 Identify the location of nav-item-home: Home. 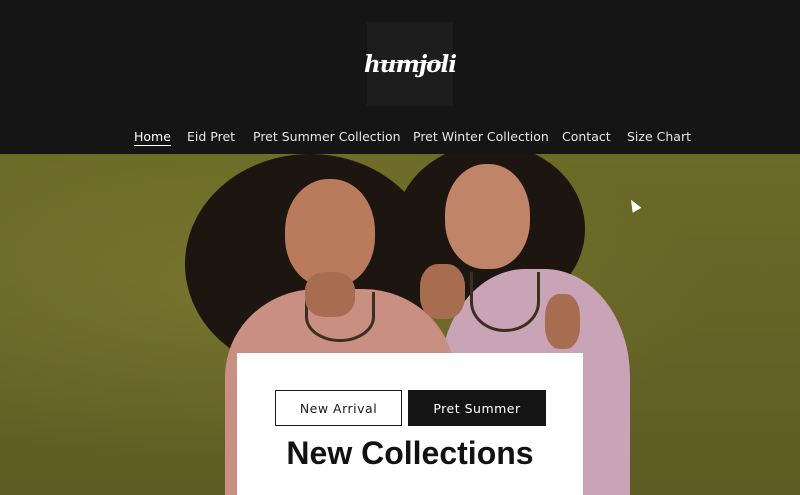
(152, 138).